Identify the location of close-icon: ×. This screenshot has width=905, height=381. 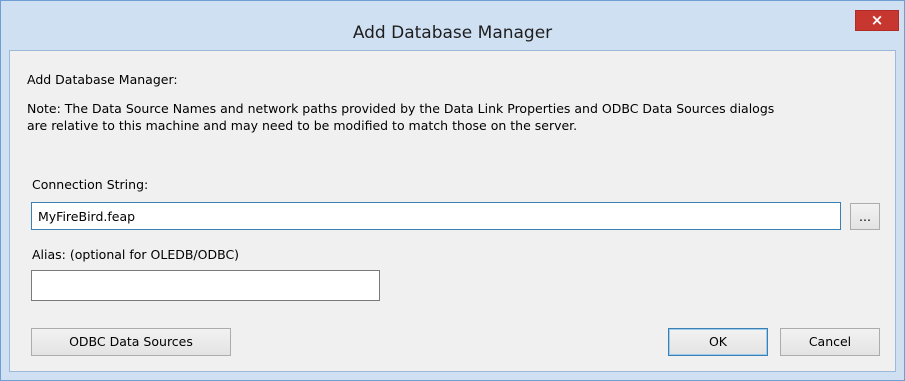
(877, 20).